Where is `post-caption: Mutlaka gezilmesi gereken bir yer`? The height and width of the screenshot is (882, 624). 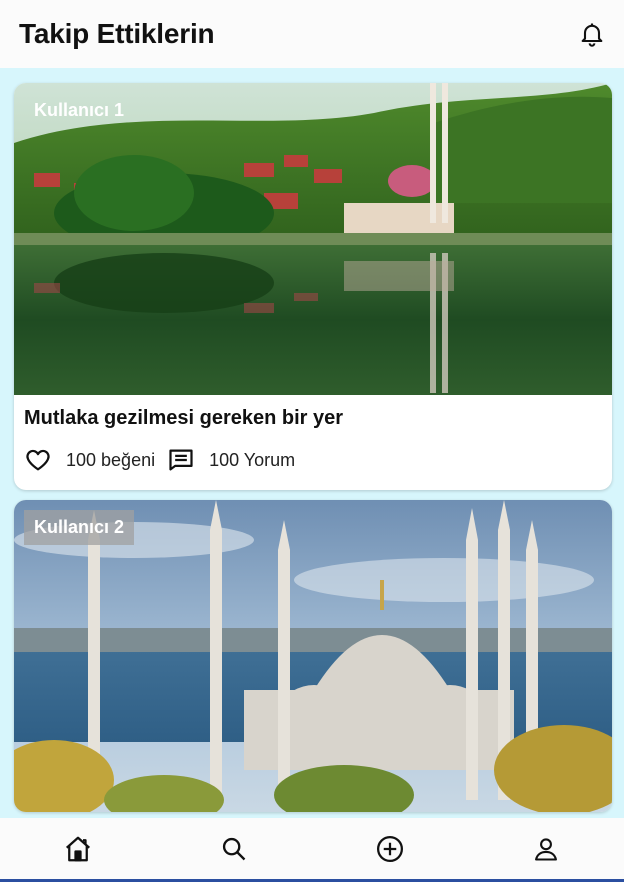 post-caption: Mutlaka gezilmesi gereken bir yer is located at coordinates (184, 418).